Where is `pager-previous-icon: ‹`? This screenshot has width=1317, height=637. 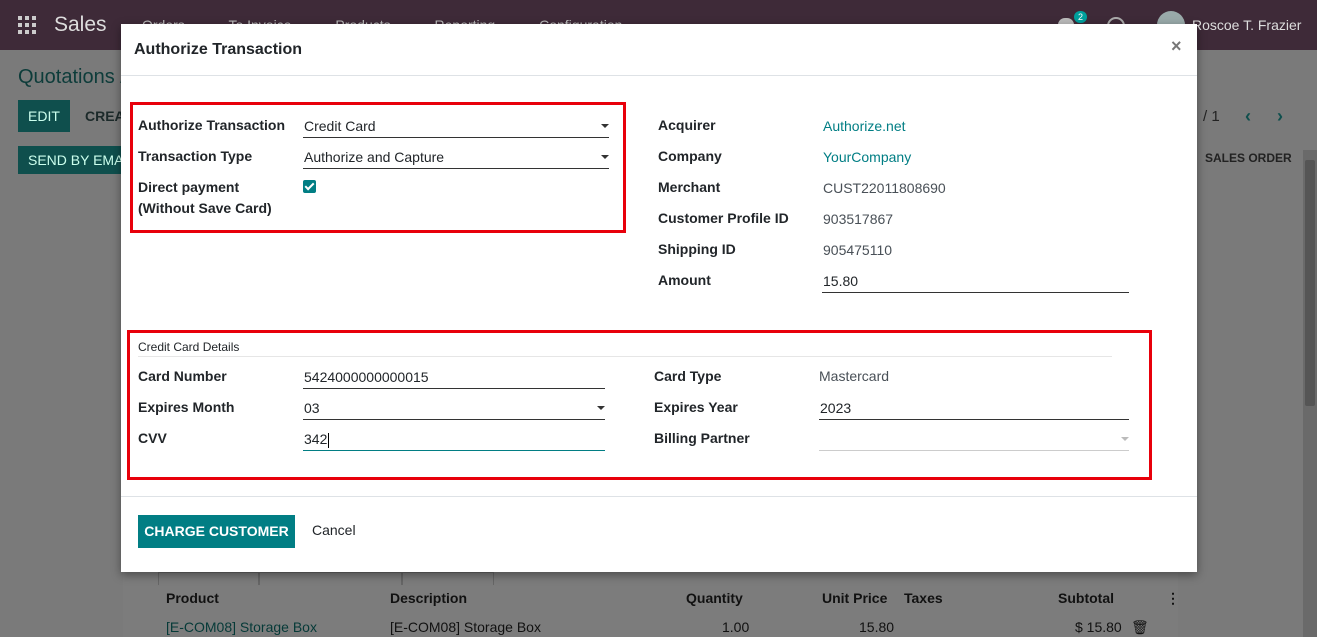 pager-previous-icon: ‹ is located at coordinates (1248, 116).